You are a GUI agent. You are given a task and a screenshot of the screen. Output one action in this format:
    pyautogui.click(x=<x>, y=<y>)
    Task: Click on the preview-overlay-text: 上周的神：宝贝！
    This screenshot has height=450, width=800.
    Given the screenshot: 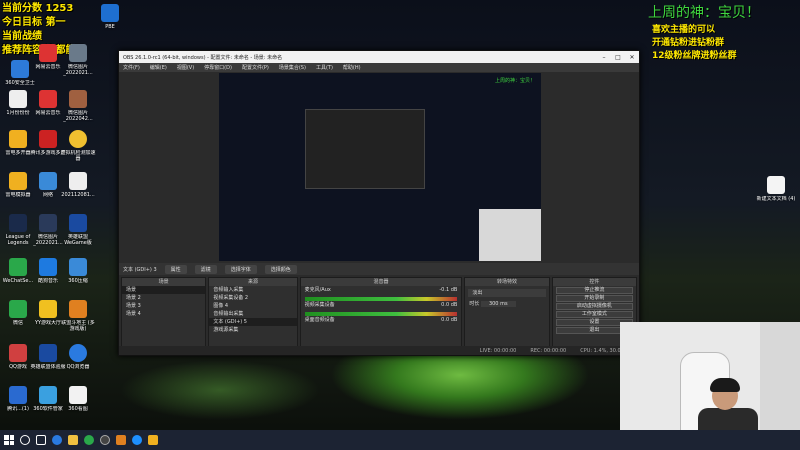 What is the action you would take?
    pyautogui.click(x=514, y=81)
    